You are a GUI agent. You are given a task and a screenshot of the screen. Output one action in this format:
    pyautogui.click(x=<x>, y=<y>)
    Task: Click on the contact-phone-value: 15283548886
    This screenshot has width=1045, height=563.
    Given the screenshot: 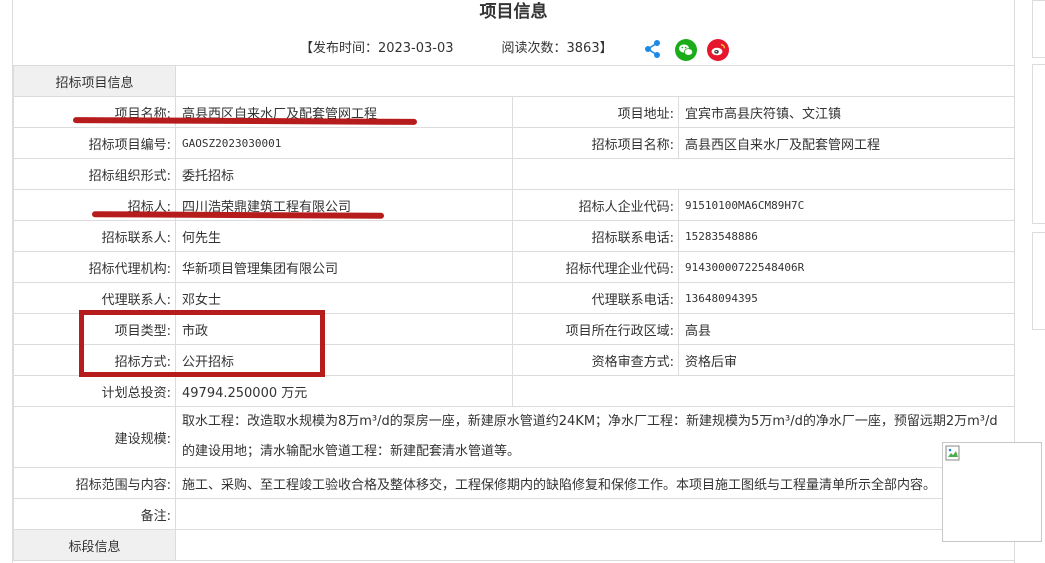 What is the action you would take?
    pyautogui.click(x=846, y=236)
    